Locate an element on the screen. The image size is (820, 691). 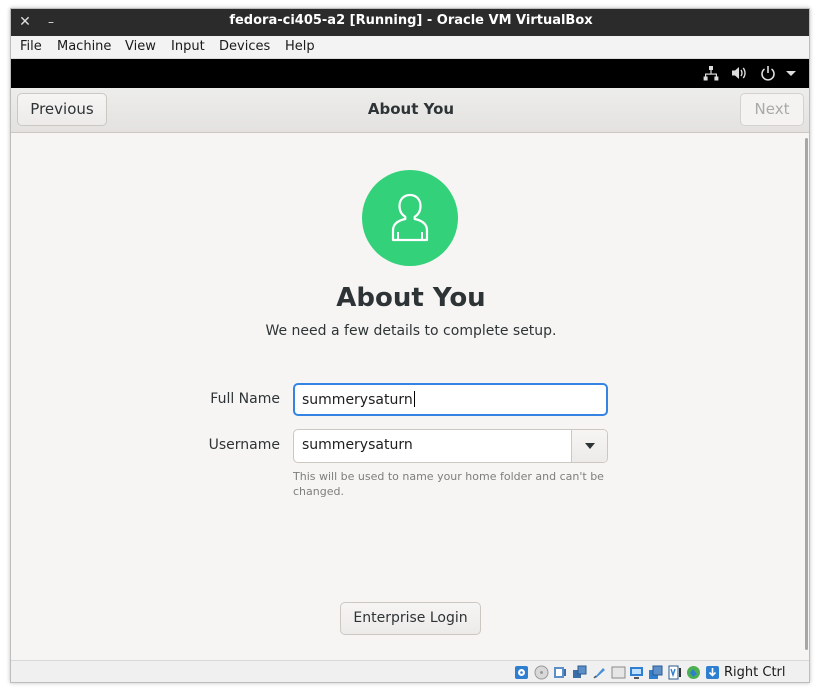
display-icon is located at coordinates (636, 672).